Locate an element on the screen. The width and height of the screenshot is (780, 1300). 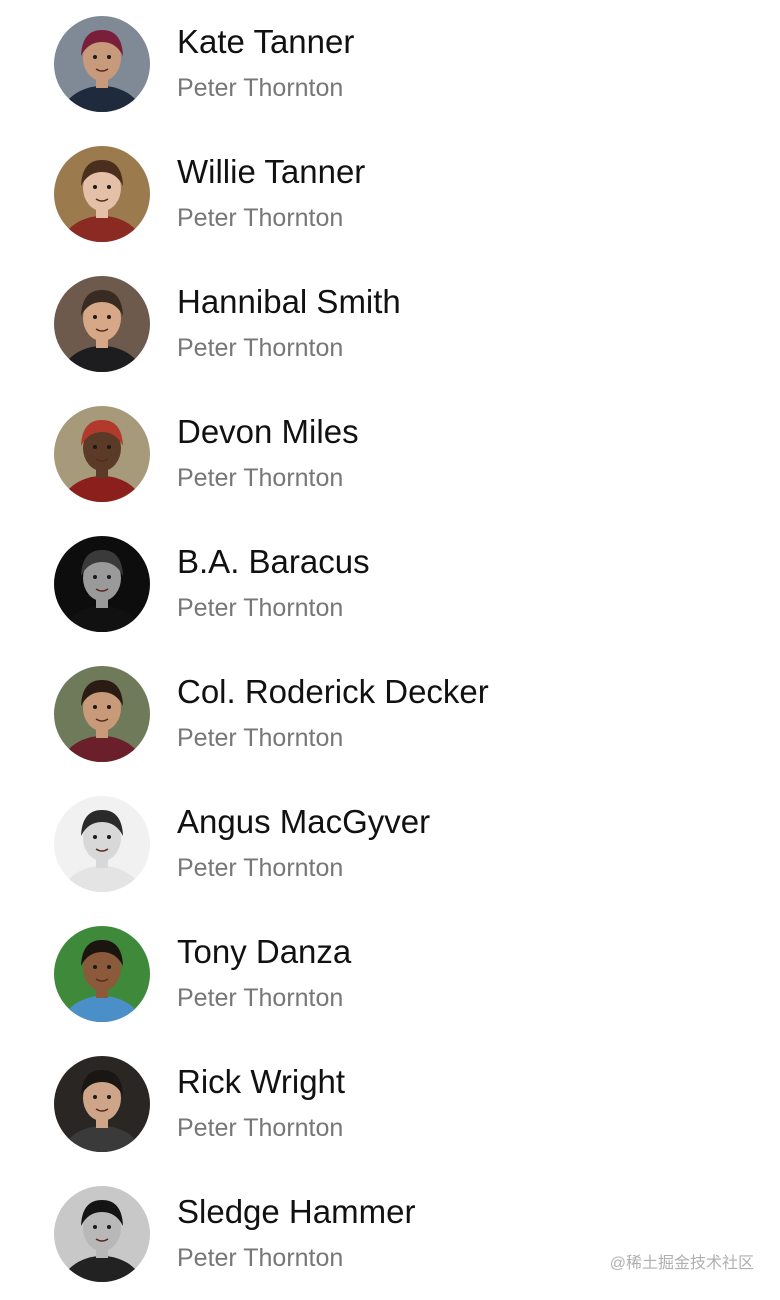
contact-name: Angus MacGyver is located at coordinates (304, 821).